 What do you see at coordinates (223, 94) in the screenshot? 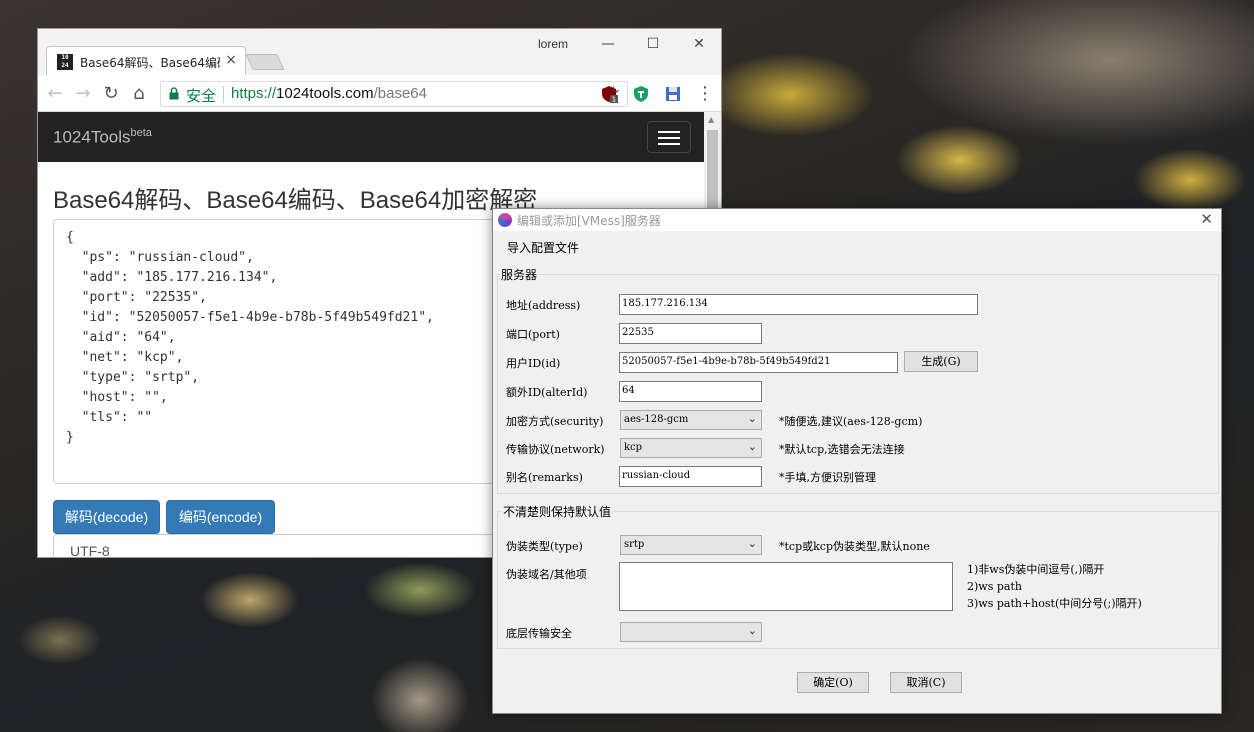
I see `omnibox-separator` at bounding box center [223, 94].